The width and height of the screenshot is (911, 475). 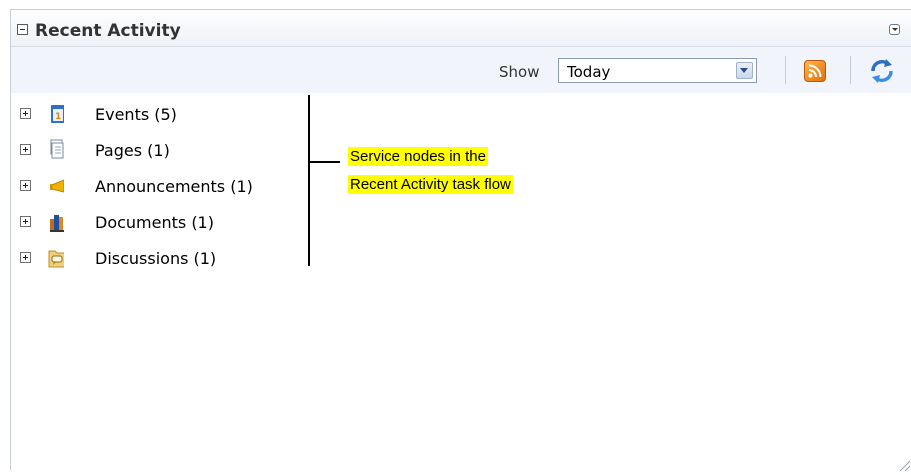 I want to click on documents-icon, so click(x=52, y=222).